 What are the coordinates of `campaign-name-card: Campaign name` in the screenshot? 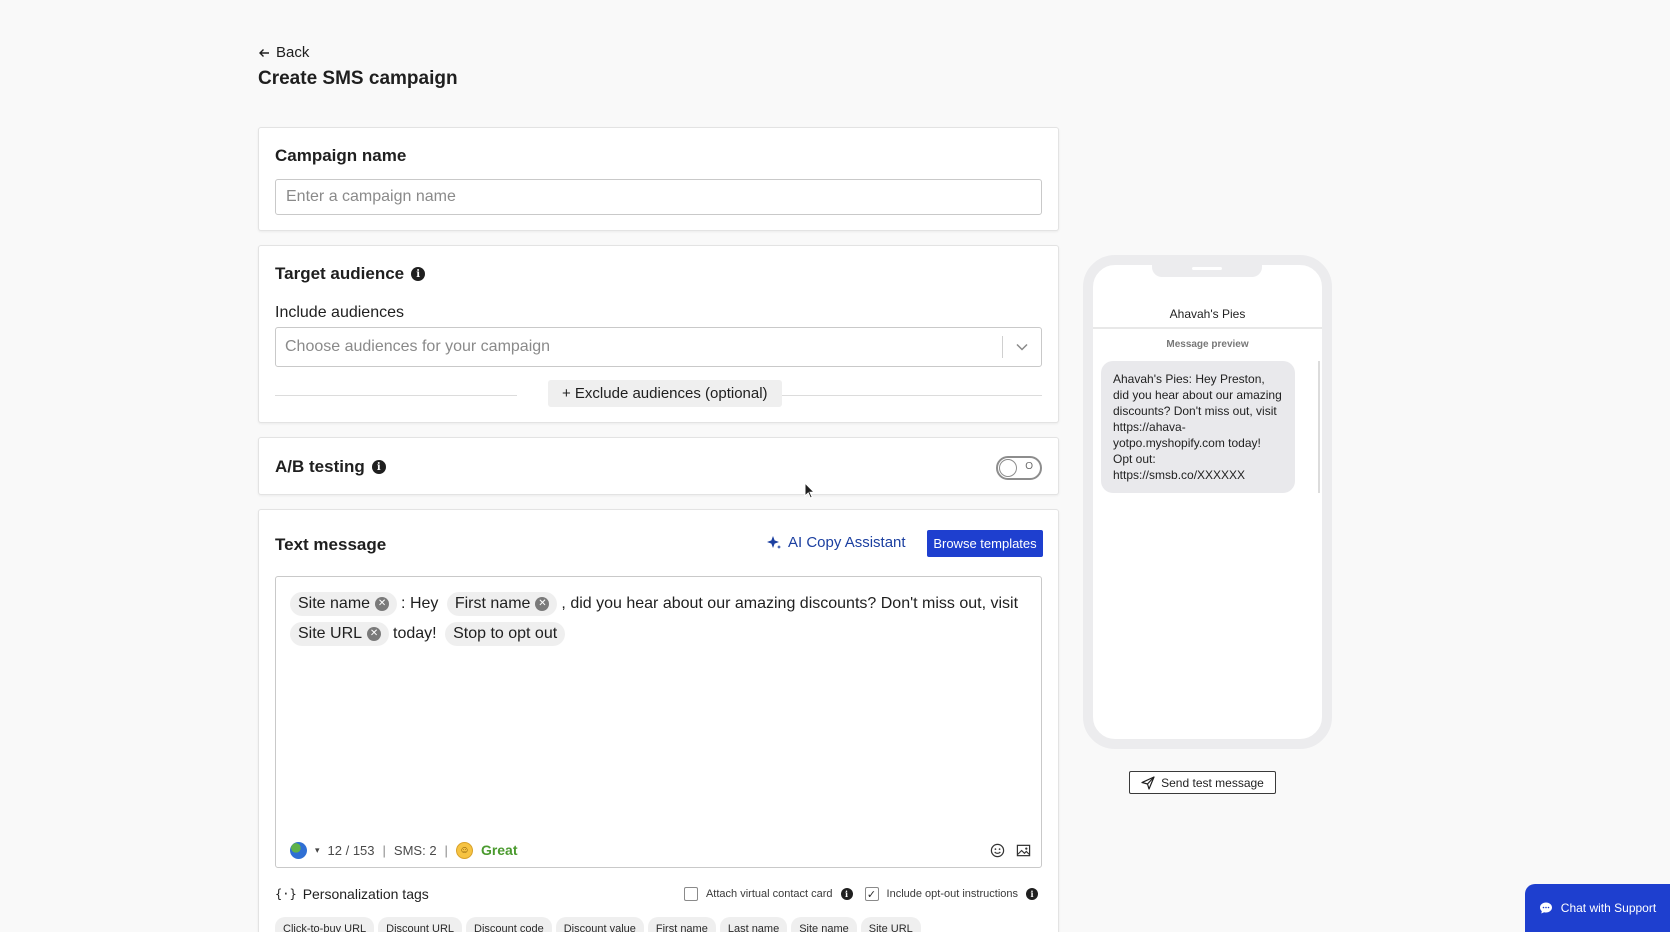 It's located at (658, 179).